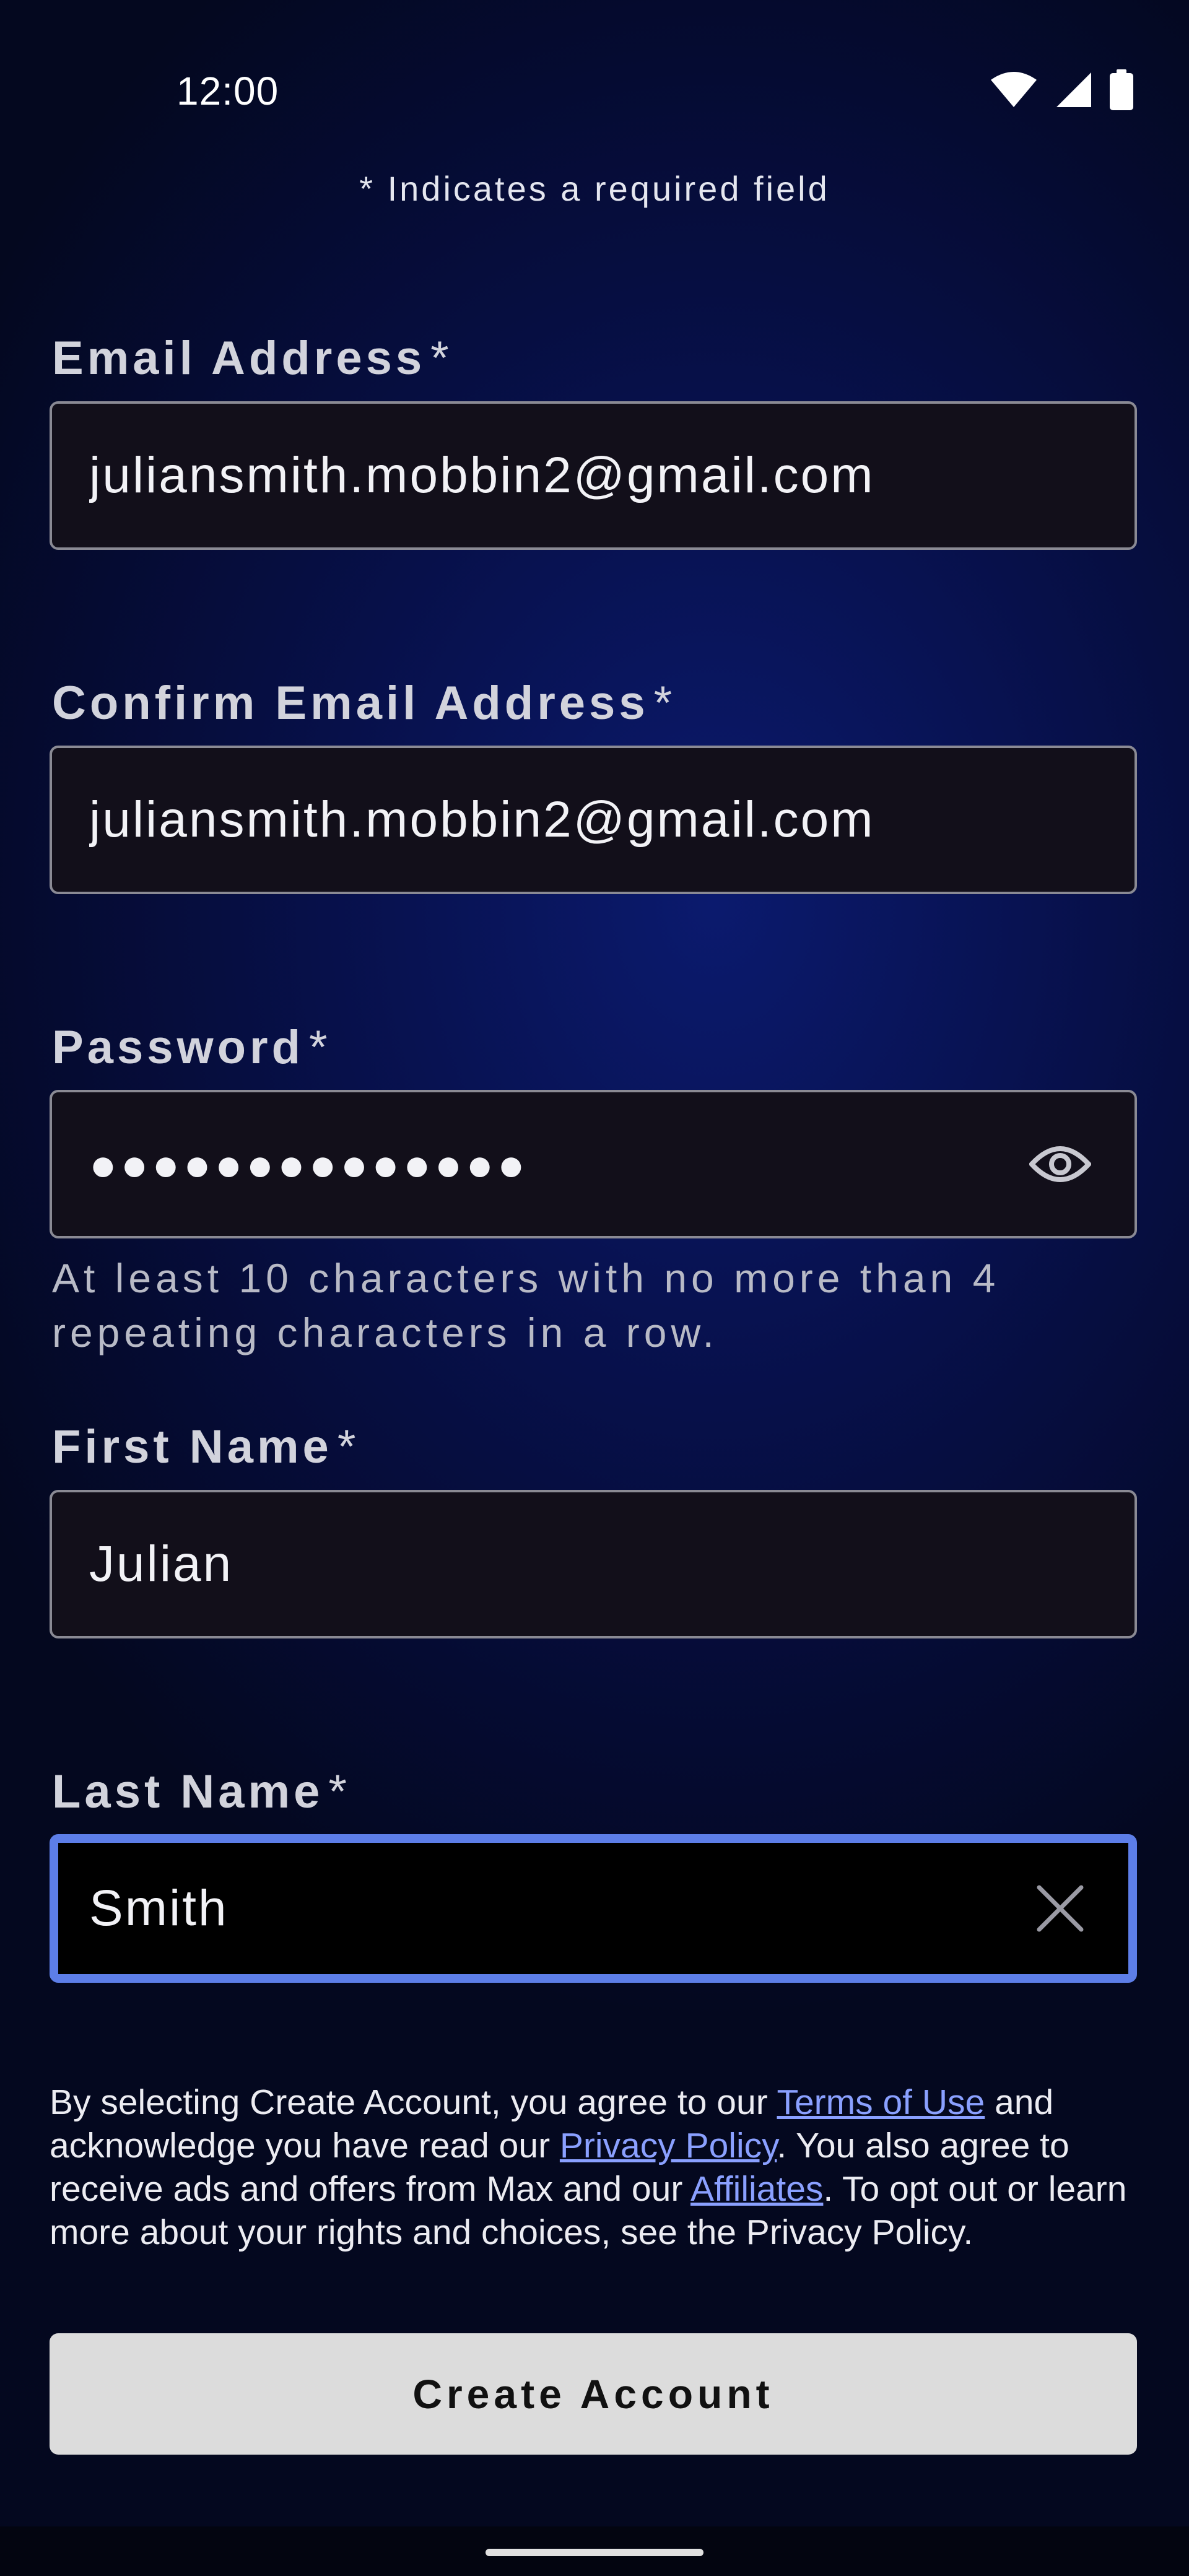 This screenshot has width=1189, height=2576. I want to click on email-label: Email Address *, so click(252, 358).